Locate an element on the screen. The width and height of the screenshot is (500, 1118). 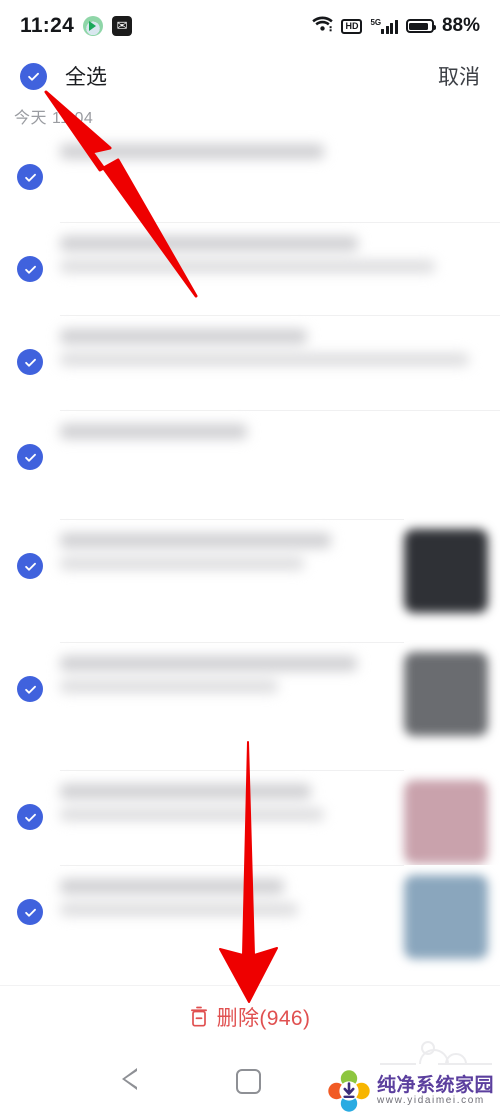
wifi-icon is located at coordinates (323, 26).